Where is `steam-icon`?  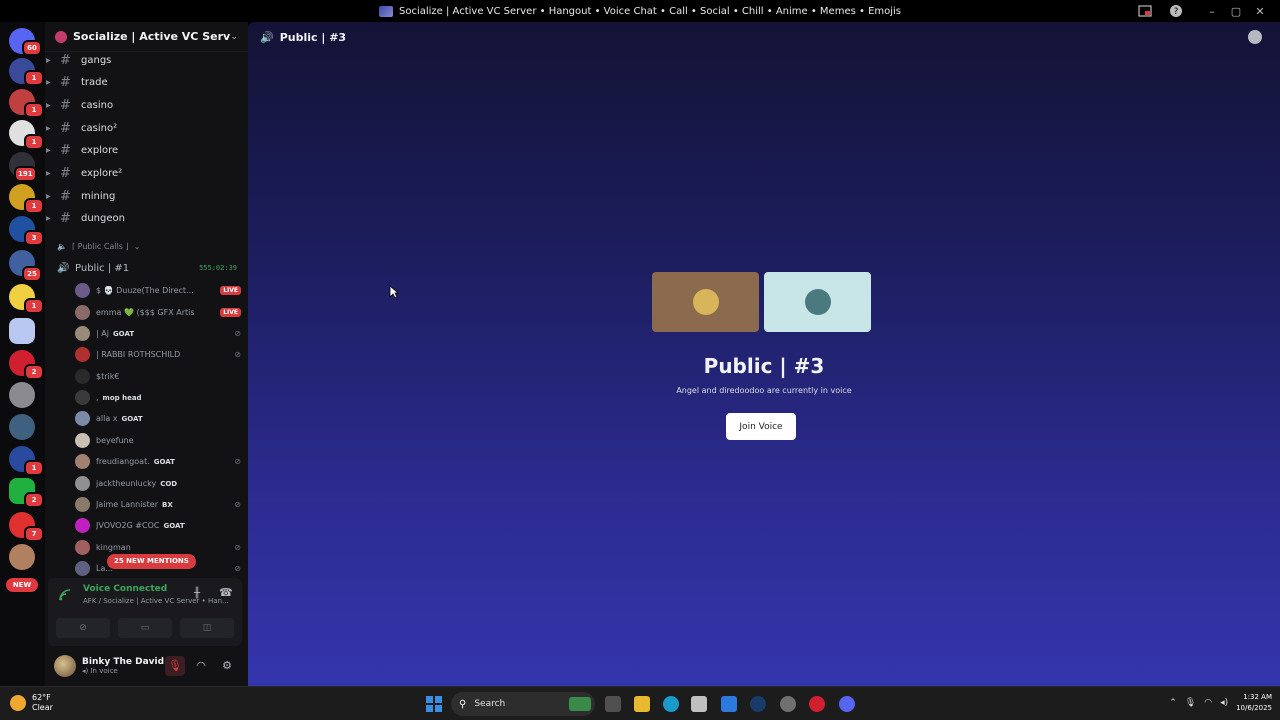 steam-icon is located at coordinates (758, 704).